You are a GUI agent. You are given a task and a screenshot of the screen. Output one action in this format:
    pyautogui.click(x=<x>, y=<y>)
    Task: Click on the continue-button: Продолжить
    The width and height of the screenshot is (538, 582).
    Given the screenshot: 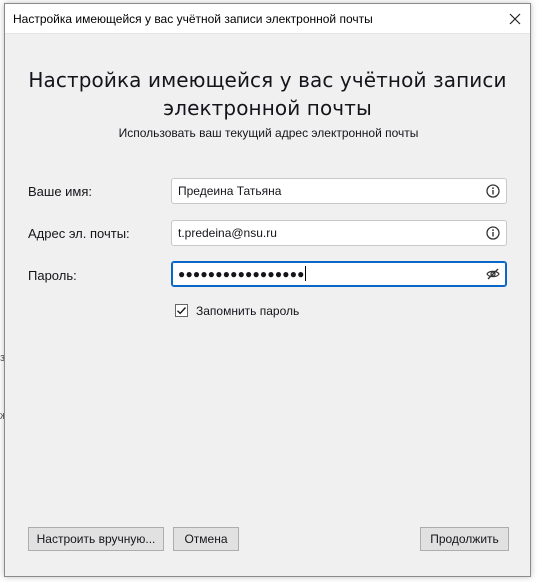 What is the action you would take?
    pyautogui.click(x=464, y=539)
    